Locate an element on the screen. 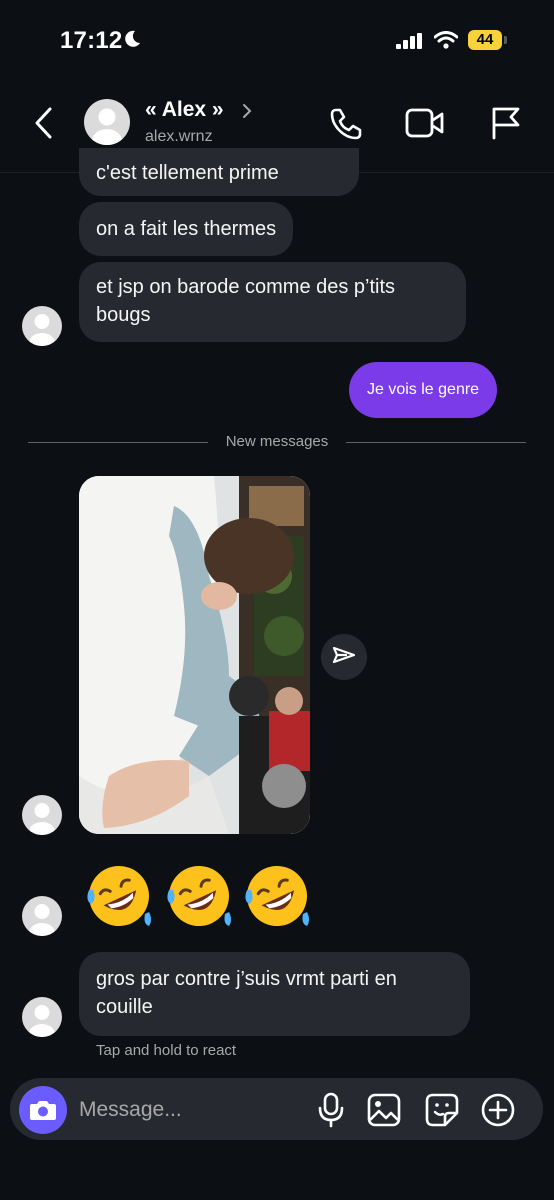  message-bubble-sent: Je vois le genre is located at coordinates (423, 390).